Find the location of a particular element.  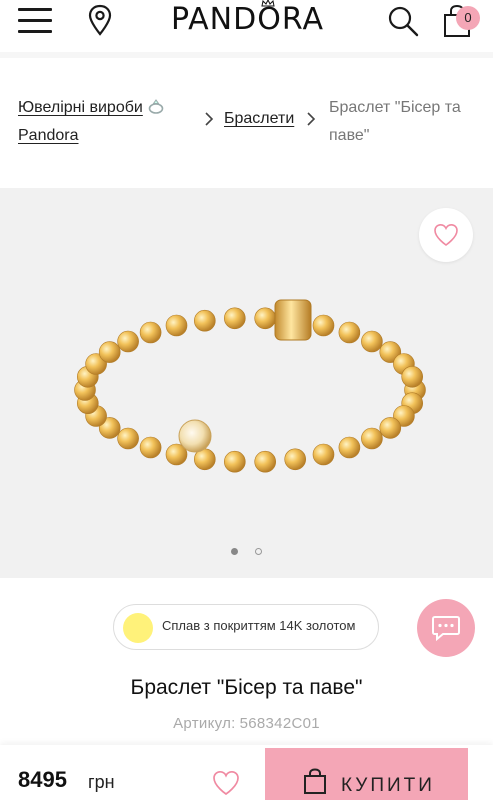

product-sku: Артикул: 568342C01 is located at coordinates (246, 723).